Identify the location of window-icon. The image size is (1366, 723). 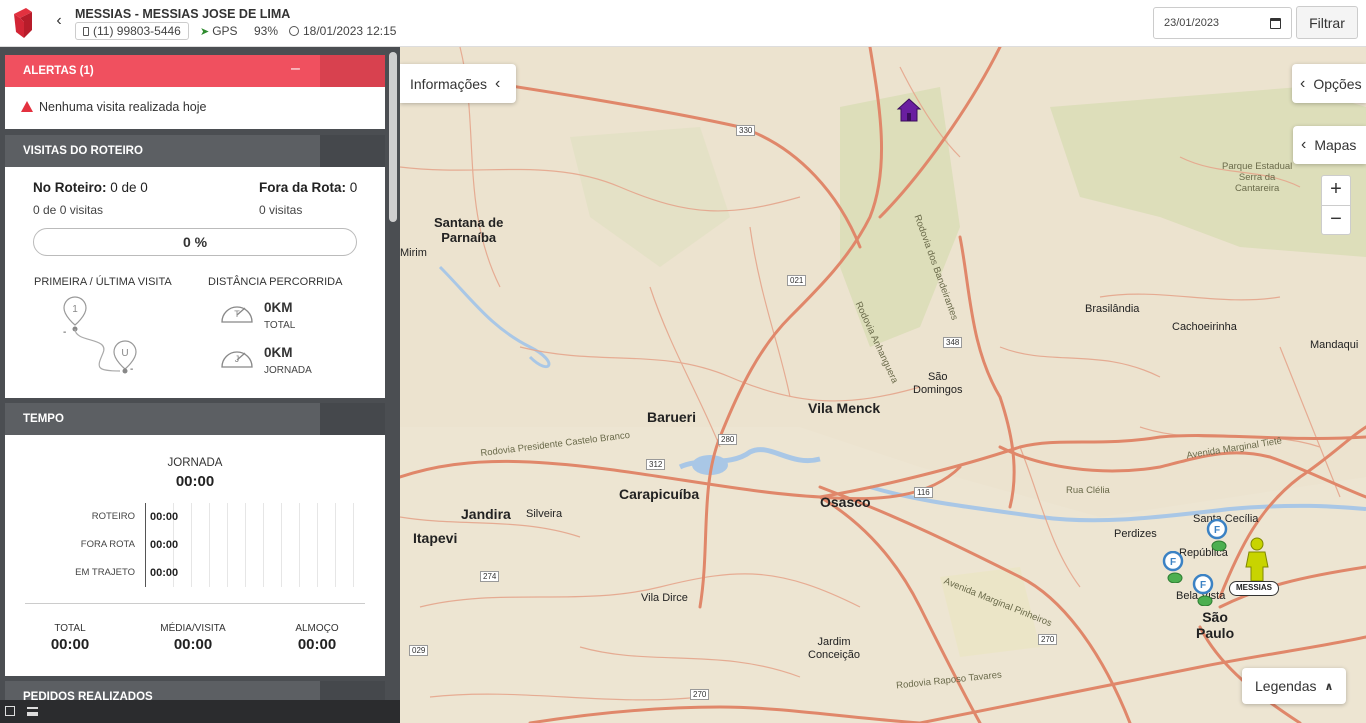
(10, 711).